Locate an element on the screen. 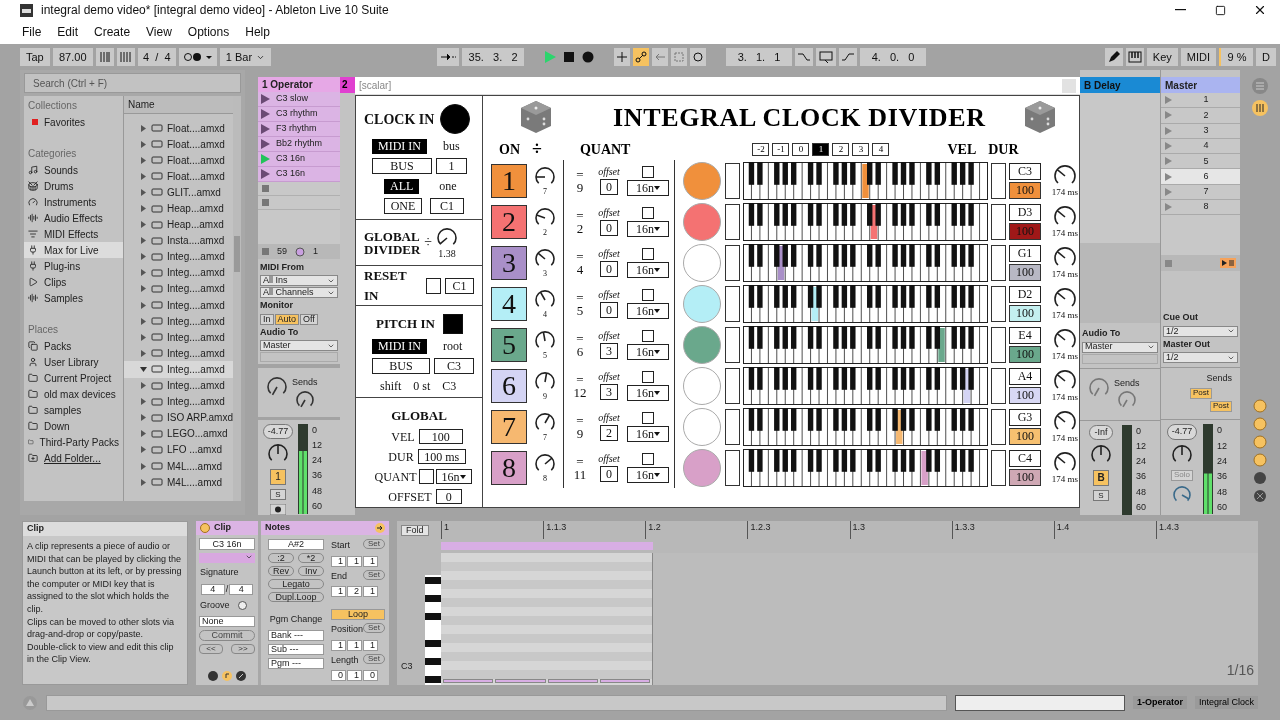 Image resolution: width=1280 pixels, height=720 pixels. text-field: D3 is located at coordinates (1025, 212).